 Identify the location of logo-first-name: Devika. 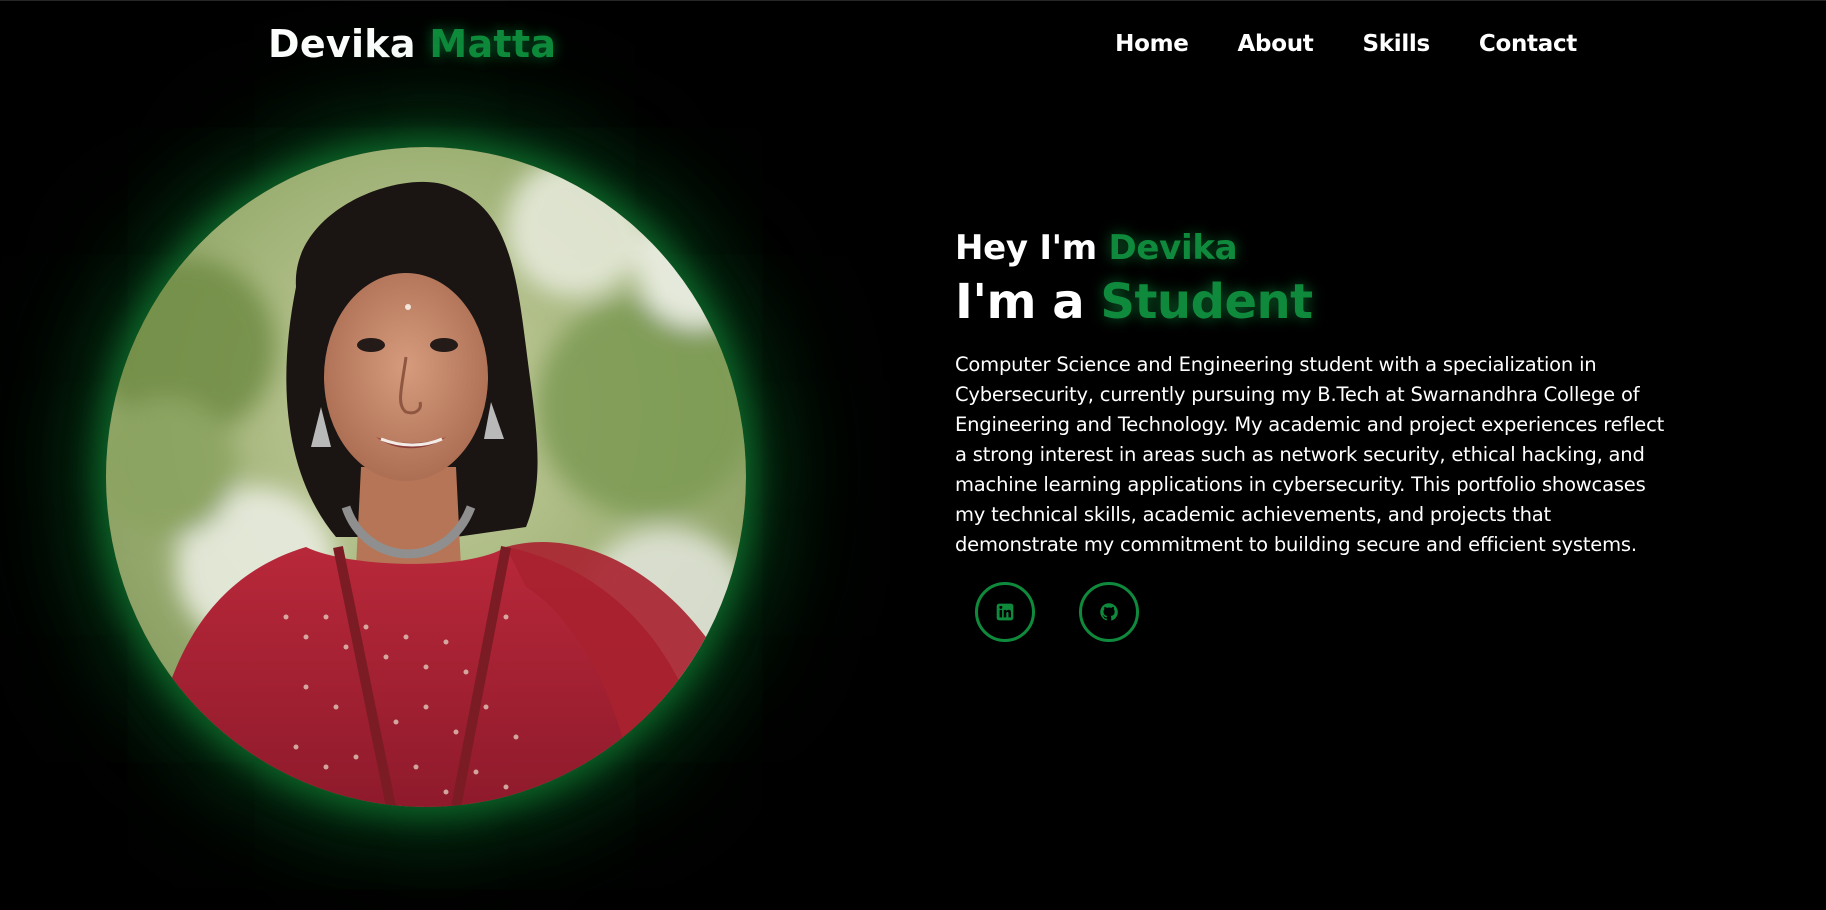
(342, 44).